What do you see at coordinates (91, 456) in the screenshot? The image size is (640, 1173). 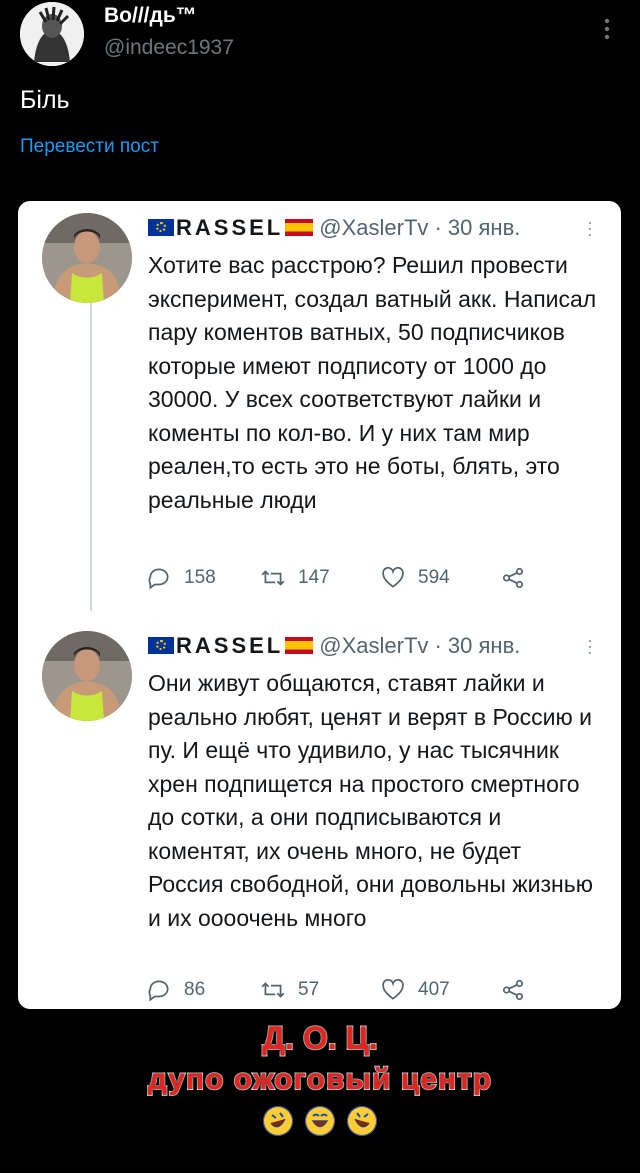 I see `thread-line` at bounding box center [91, 456].